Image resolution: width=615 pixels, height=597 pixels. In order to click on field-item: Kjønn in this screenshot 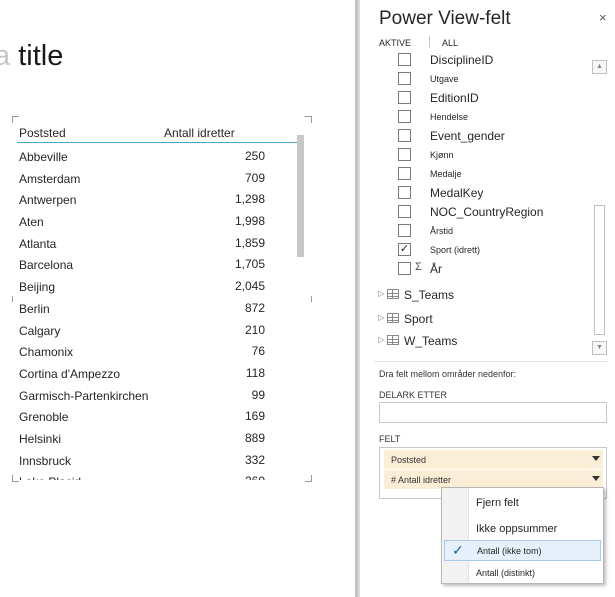, I will do `click(498, 155)`.